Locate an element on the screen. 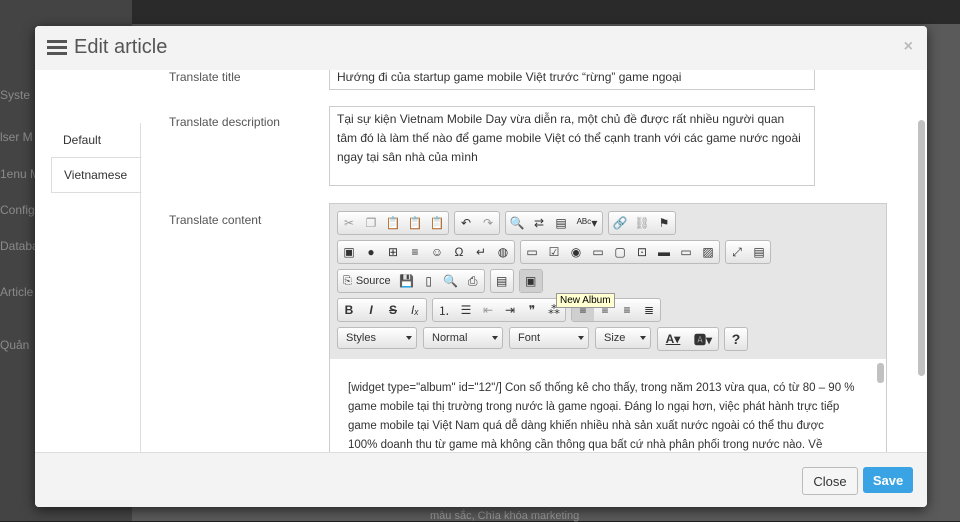 The width and height of the screenshot is (960, 522). bg-sidebar-item: Quản is located at coordinates (15, 345).